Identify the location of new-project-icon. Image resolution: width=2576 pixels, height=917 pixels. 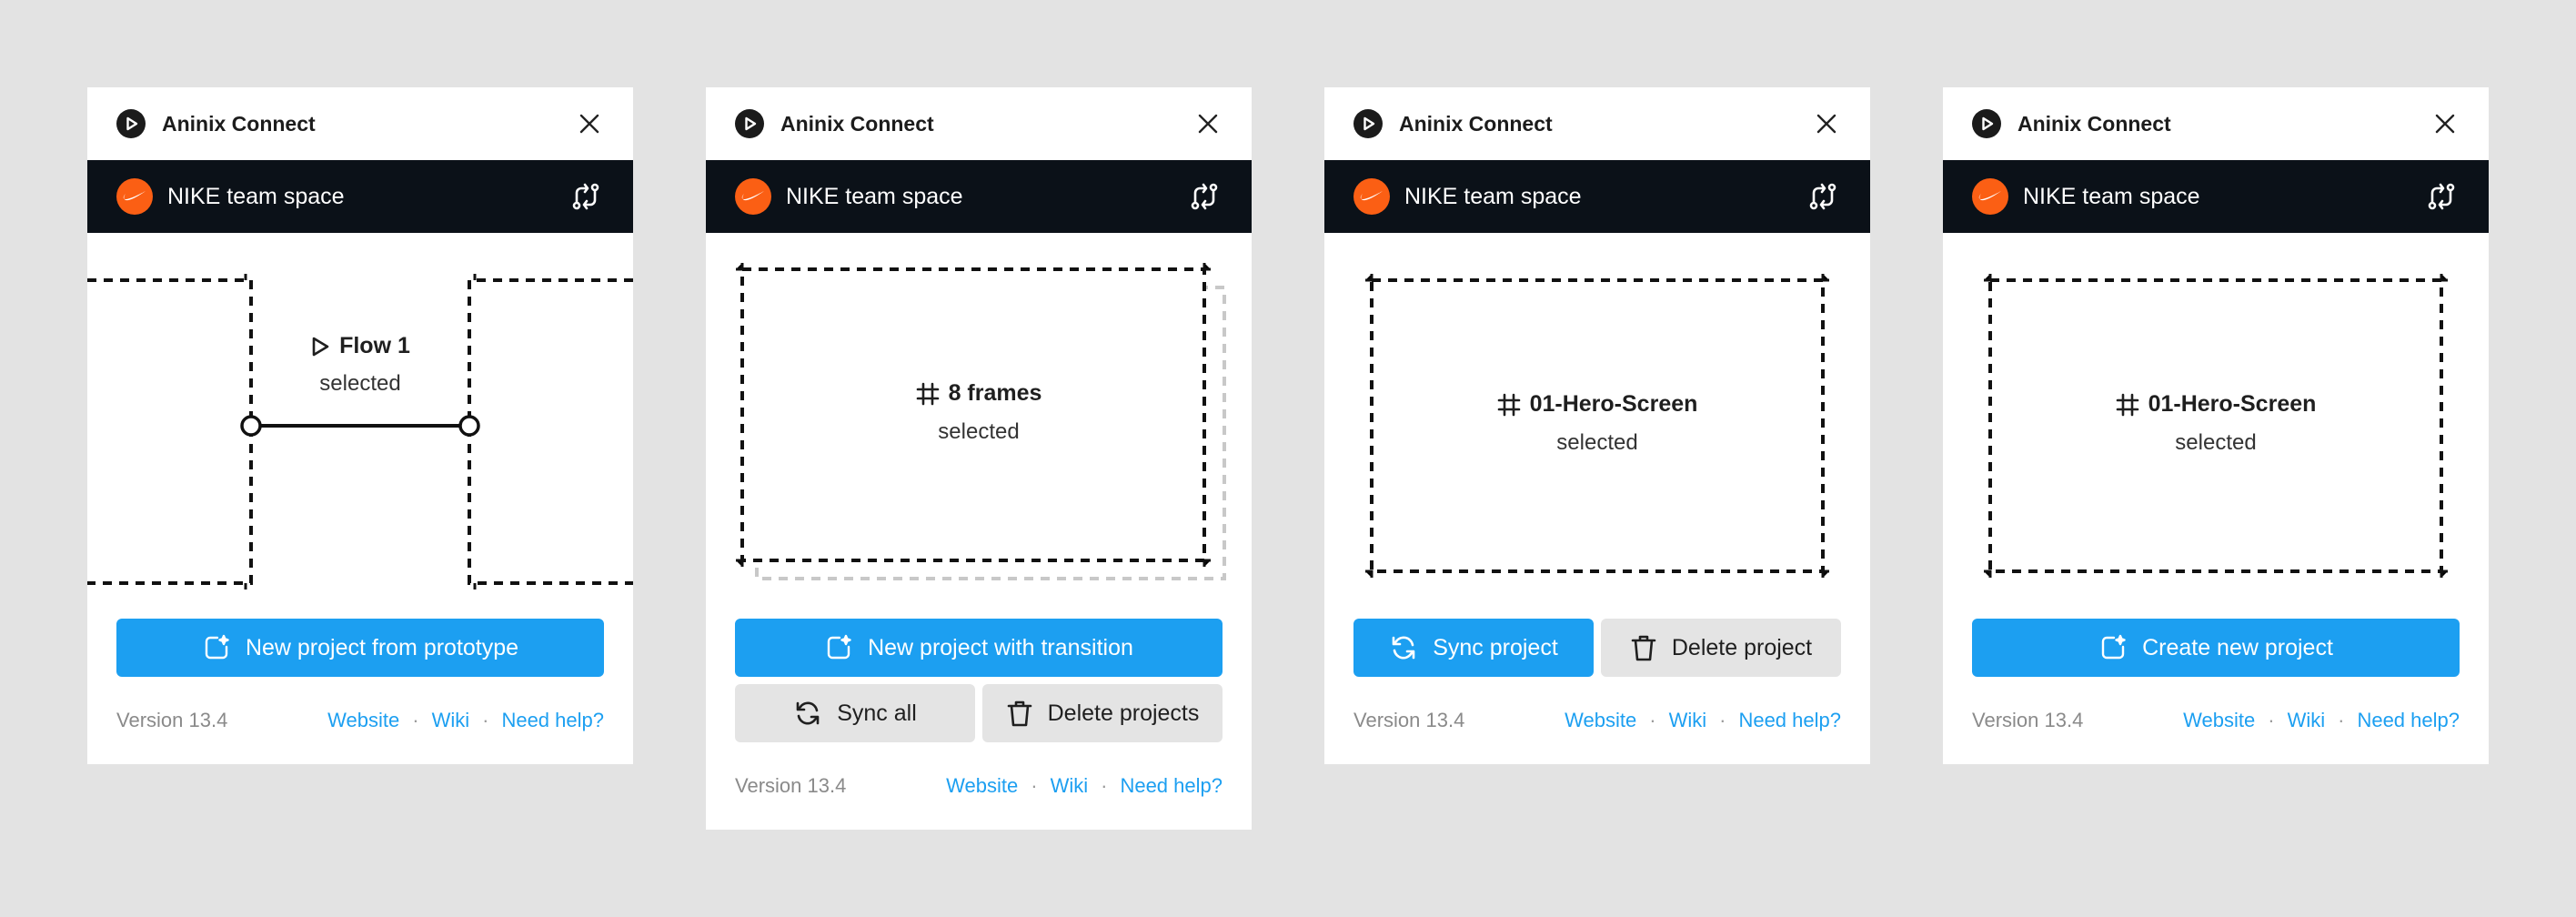
(2113, 647).